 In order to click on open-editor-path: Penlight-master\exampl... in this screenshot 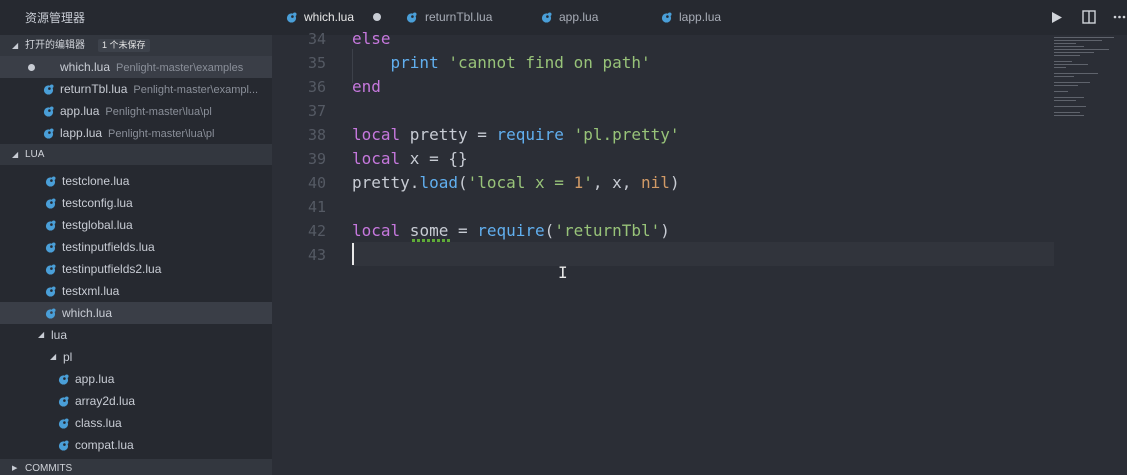, I will do `click(196, 90)`.